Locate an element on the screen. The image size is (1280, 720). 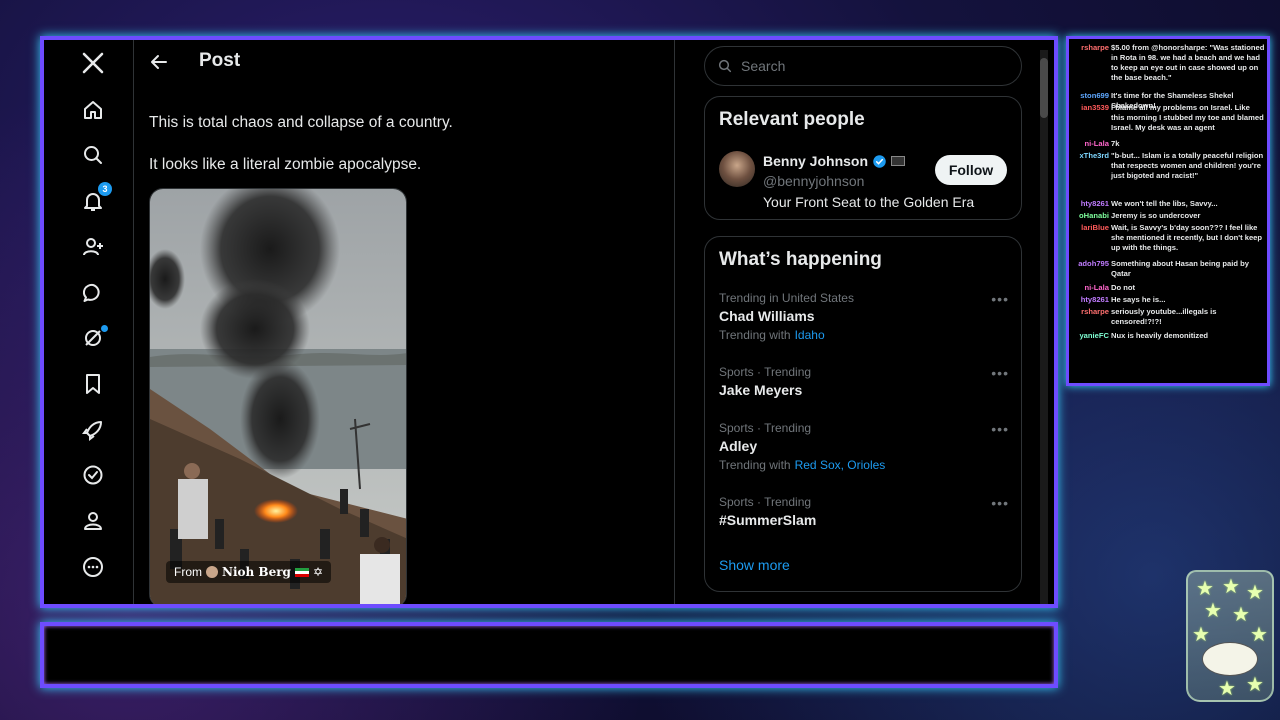
rocket-jobs-icon is located at coordinates (93, 430).